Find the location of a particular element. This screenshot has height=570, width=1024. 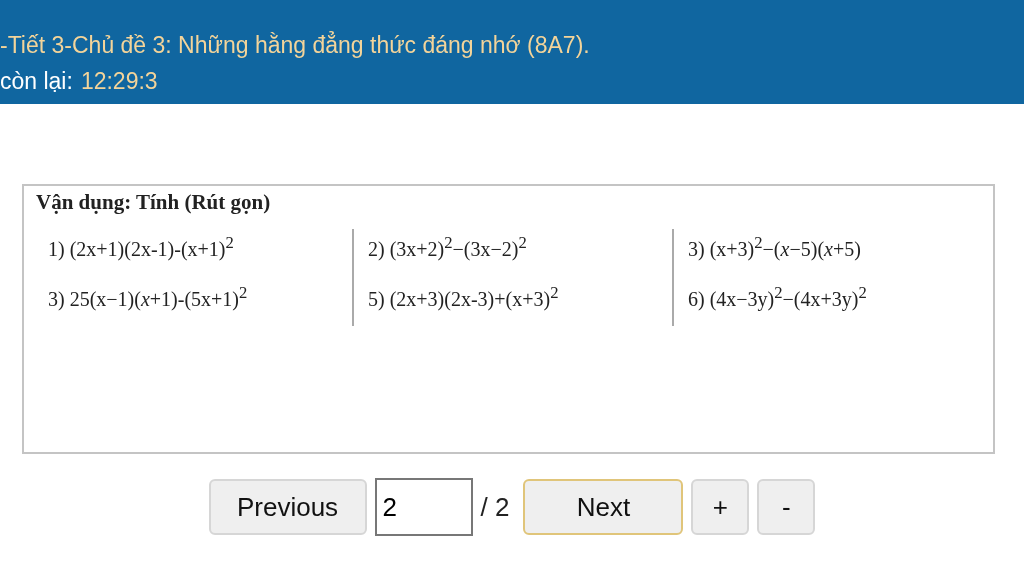

zoom-in-button: + is located at coordinates (720, 507).